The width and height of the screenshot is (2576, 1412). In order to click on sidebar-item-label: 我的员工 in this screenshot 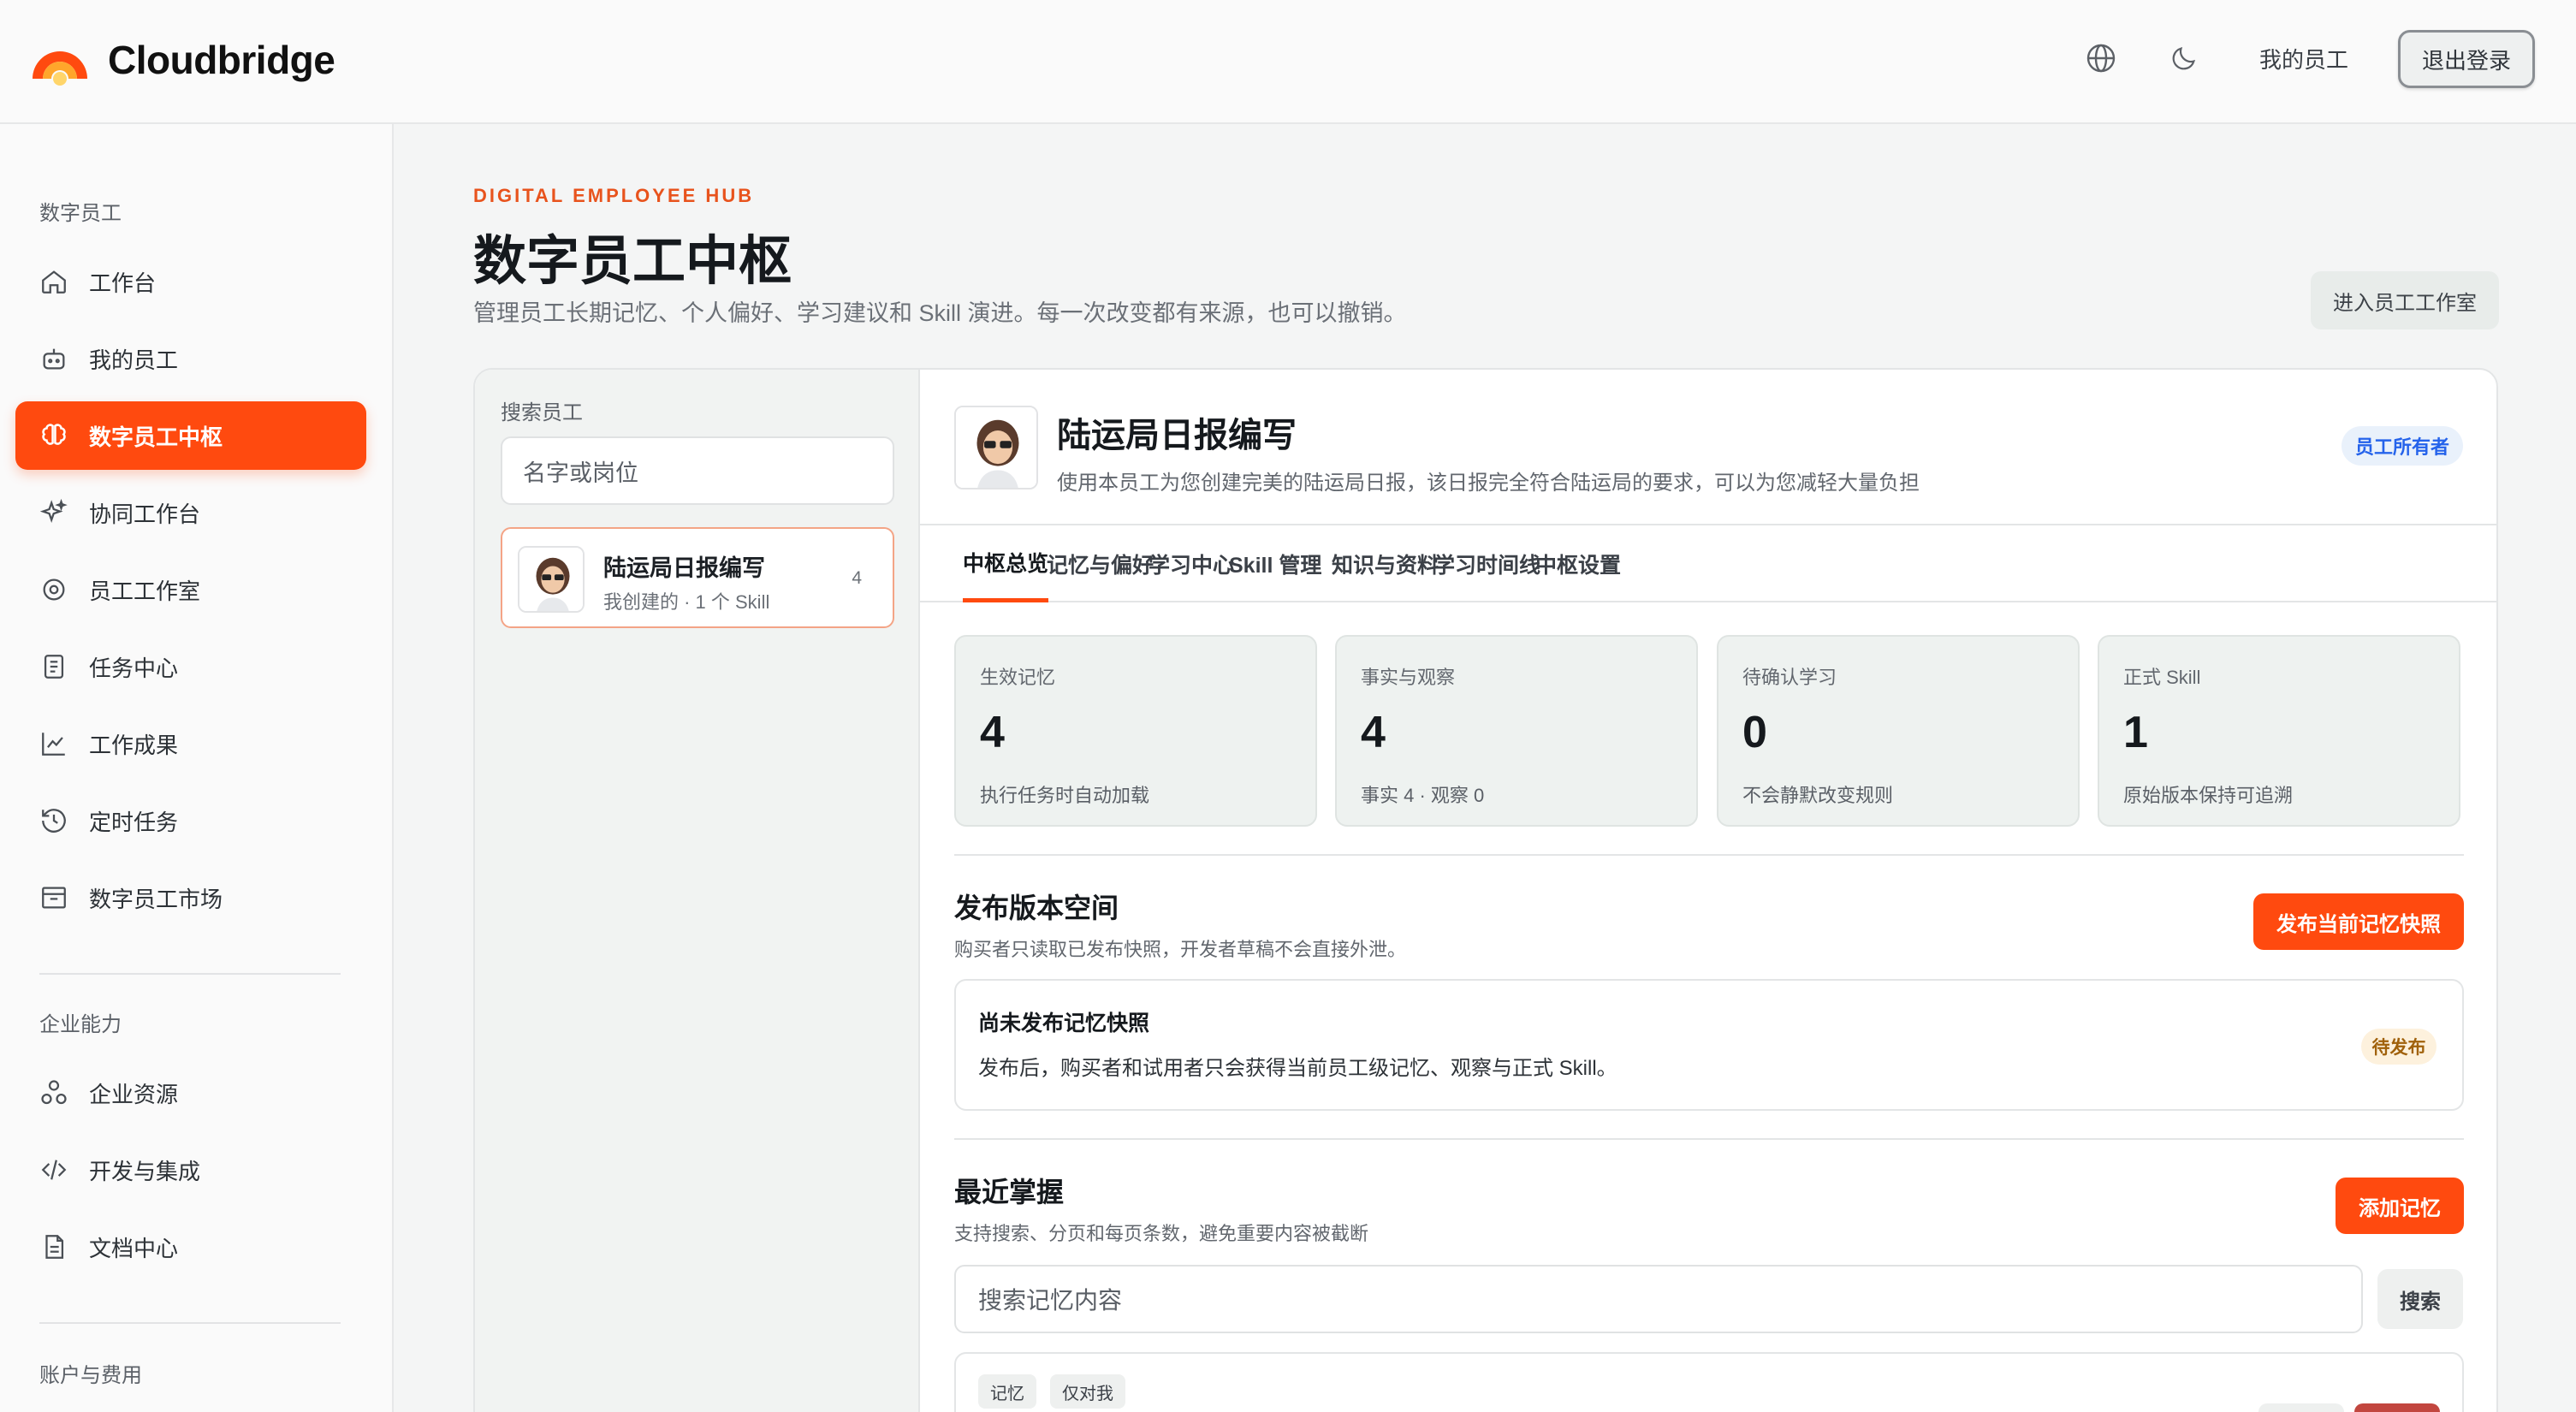, I will do `click(134, 360)`.